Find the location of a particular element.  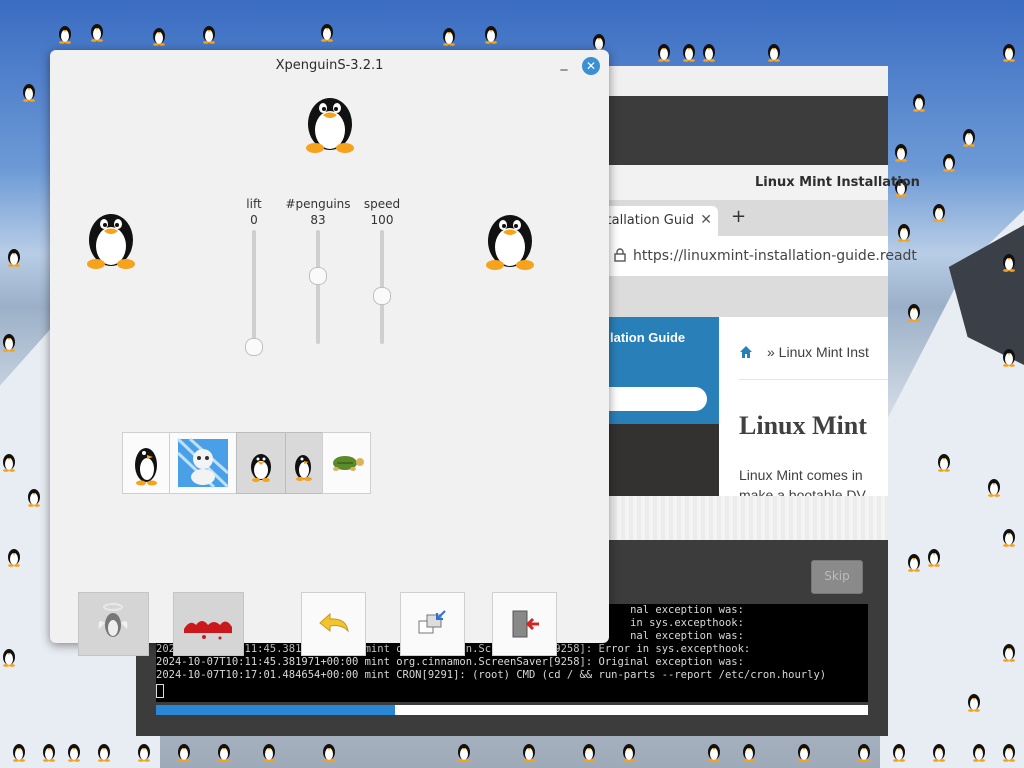

minimize-to-tray-button is located at coordinates (432, 624).